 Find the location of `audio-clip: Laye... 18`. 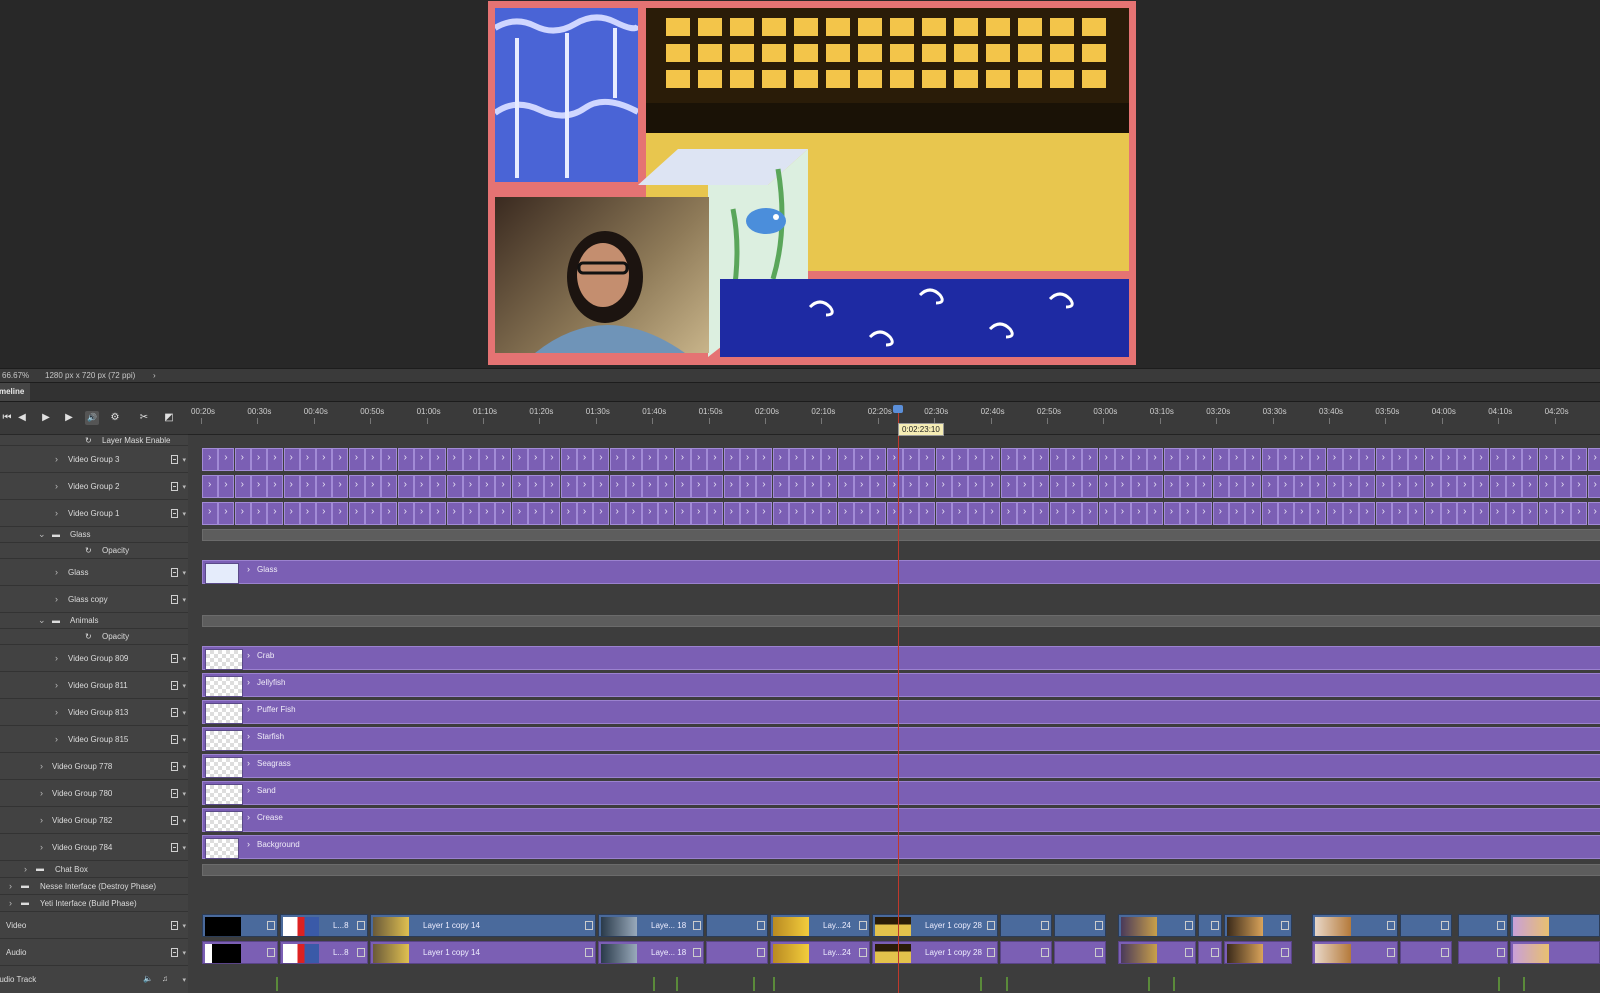

audio-clip: Laye... 18 is located at coordinates (651, 952).